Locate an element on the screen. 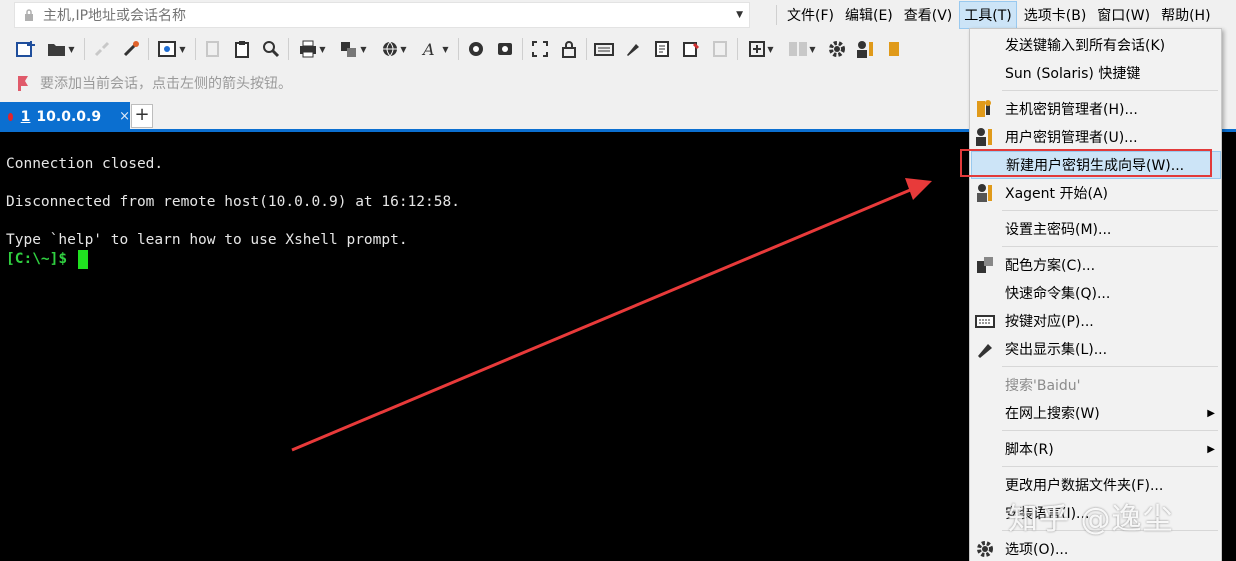 This screenshot has width=1236, height=561. address-bar: ▼ is located at coordinates (382, 15).